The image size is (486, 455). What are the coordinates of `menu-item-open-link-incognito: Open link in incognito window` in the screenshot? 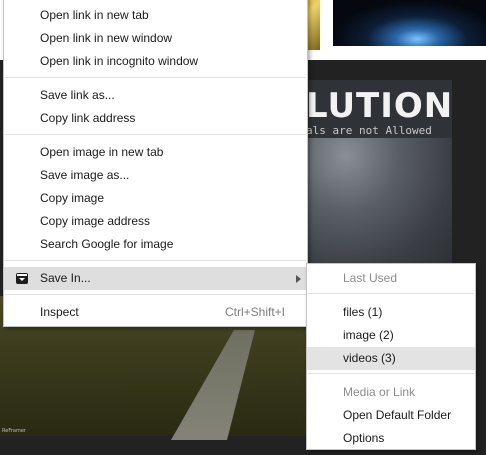 It's located at (155, 61).